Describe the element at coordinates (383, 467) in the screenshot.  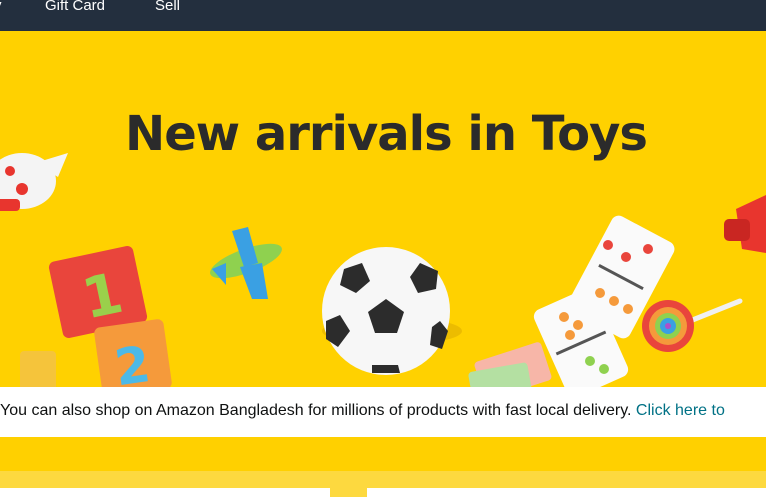
I see `lower-content-area` at that location.